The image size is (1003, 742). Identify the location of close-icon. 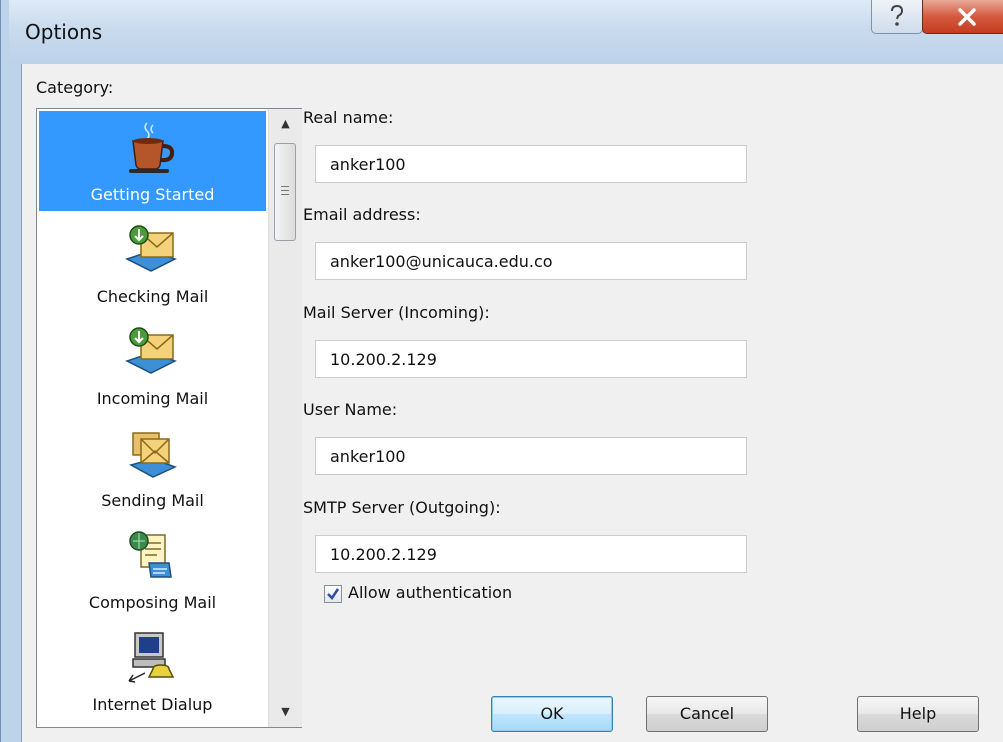
(967, 17).